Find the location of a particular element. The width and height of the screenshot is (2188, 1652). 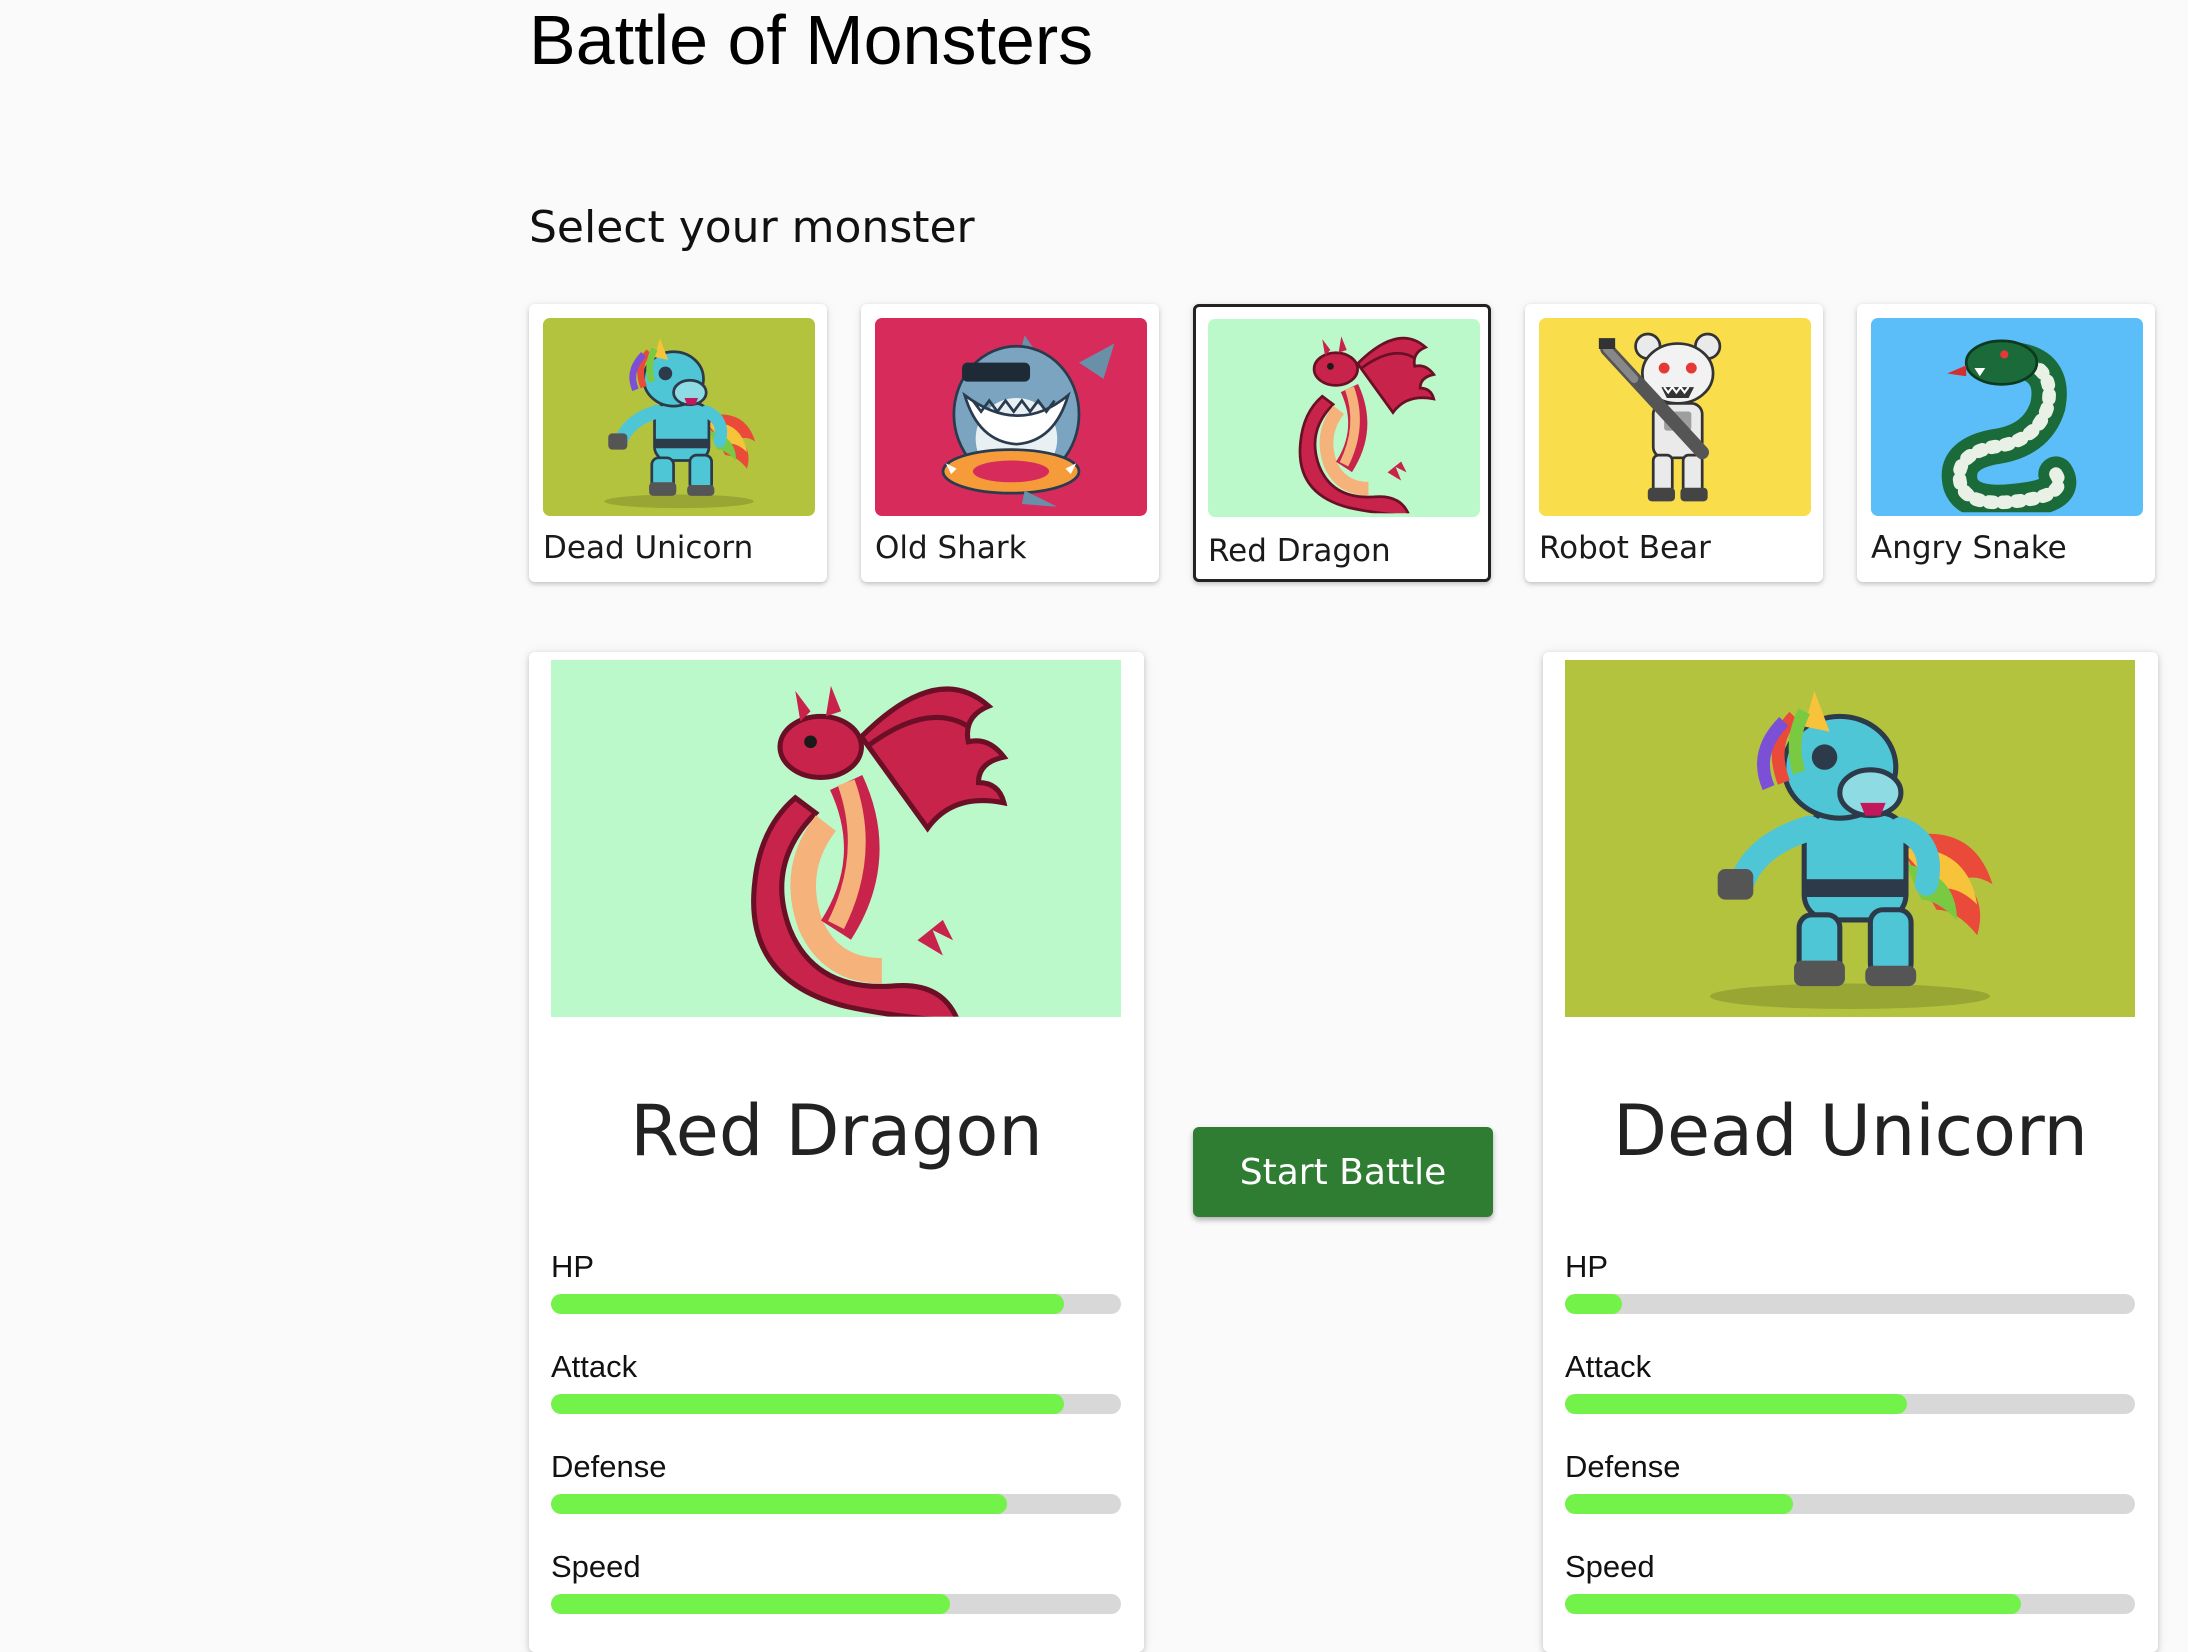

monster-card-label: Red Dragon is located at coordinates (1299, 551).